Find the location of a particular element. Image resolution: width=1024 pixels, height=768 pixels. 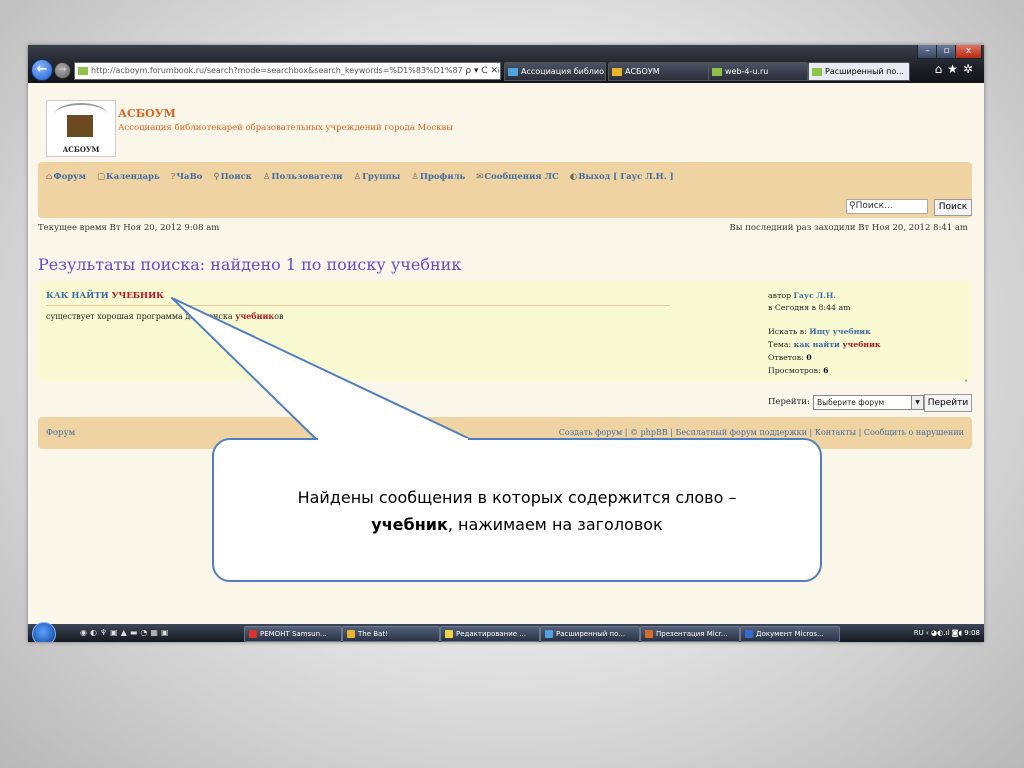

current-time: Текущее время Вт Ноя 20, 2012 9:08 am is located at coordinates (129, 228).